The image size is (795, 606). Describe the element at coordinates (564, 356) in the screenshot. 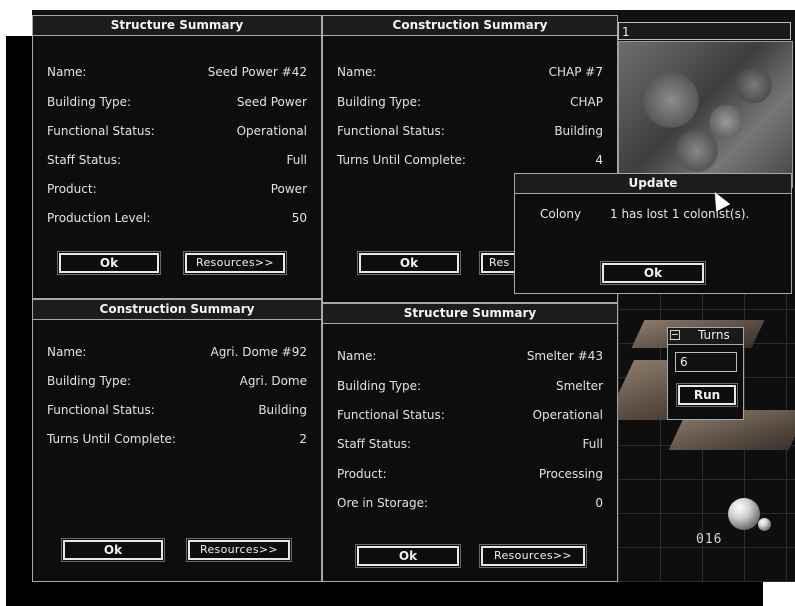

I see `row-value: Smelter #43` at that location.